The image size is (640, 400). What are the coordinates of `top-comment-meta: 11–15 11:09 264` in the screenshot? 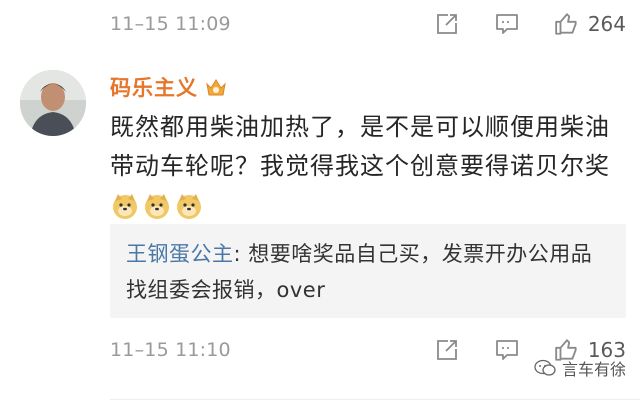 It's located at (368, 24).